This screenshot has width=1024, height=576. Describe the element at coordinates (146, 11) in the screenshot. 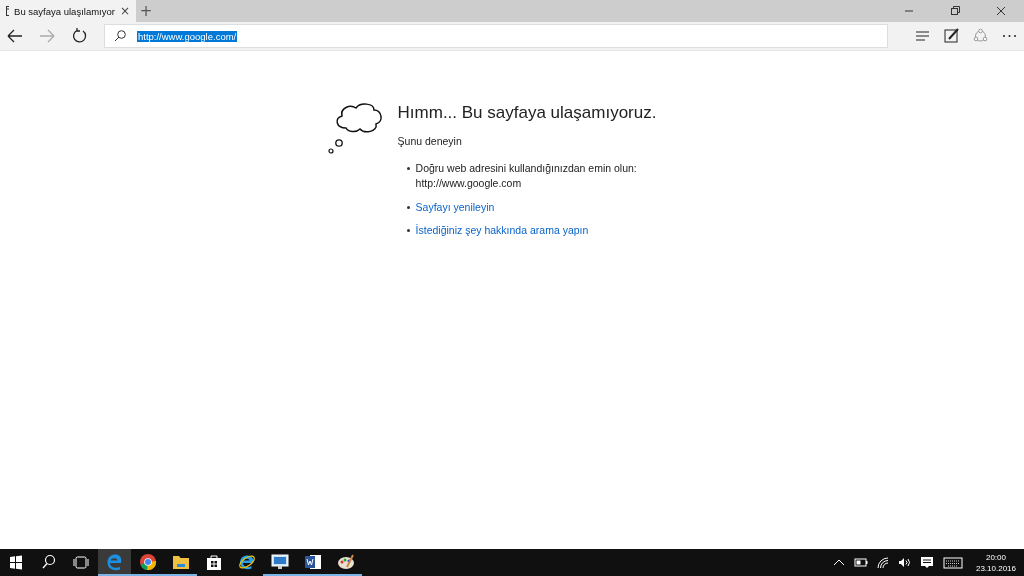

I see `new-tab-button: +` at that location.